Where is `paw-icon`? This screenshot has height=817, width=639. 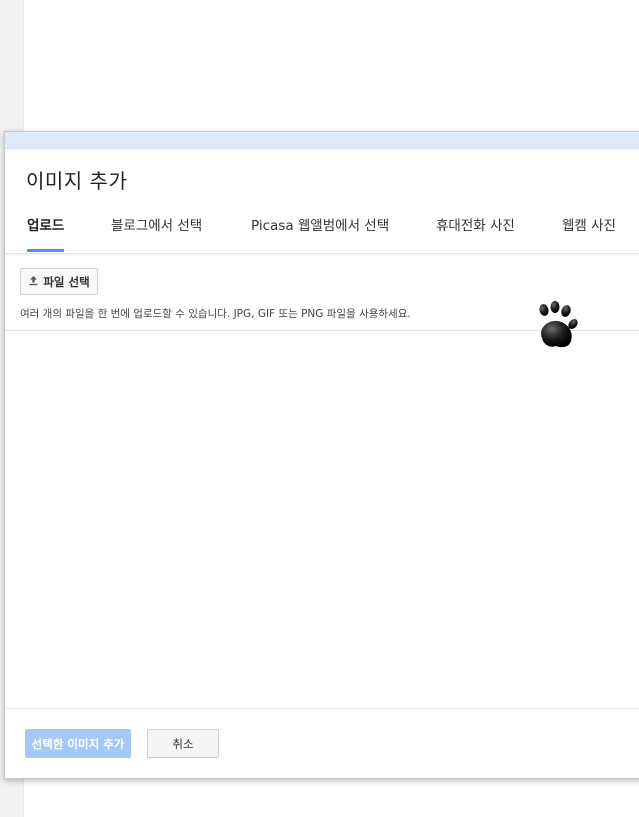
paw-icon is located at coordinates (556, 328).